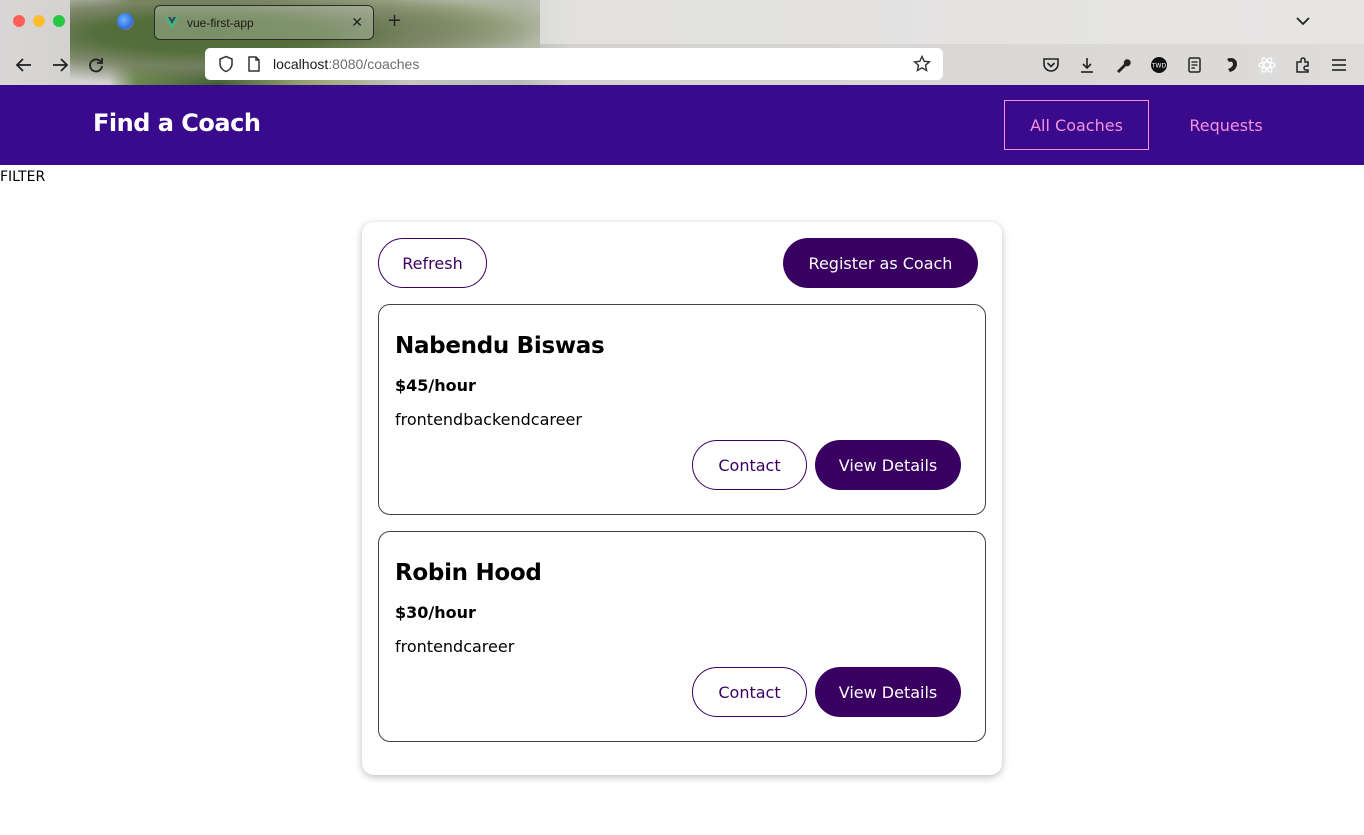 This screenshot has width=1364, height=835. What do you see at coordinates (172, 22) in the screenshot?
I see `vue-logo-icon` at bounding box center [172, 22].